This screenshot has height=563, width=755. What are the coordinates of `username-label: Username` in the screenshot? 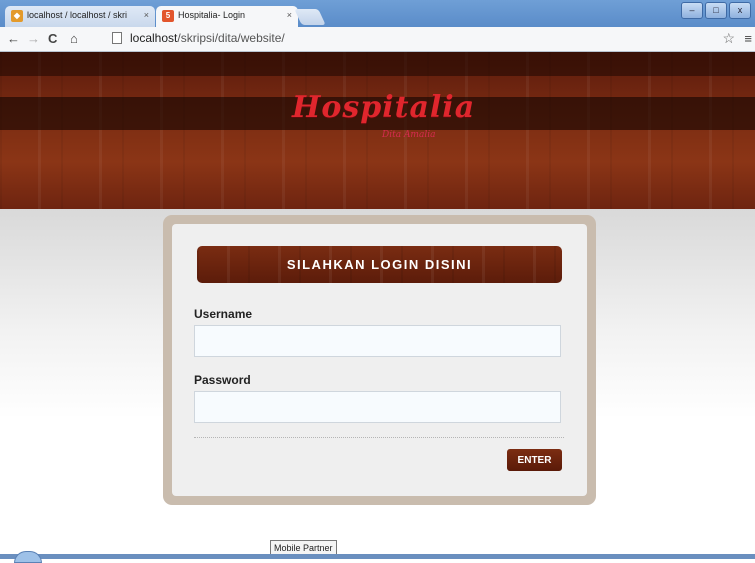 It's located at (223, 314).